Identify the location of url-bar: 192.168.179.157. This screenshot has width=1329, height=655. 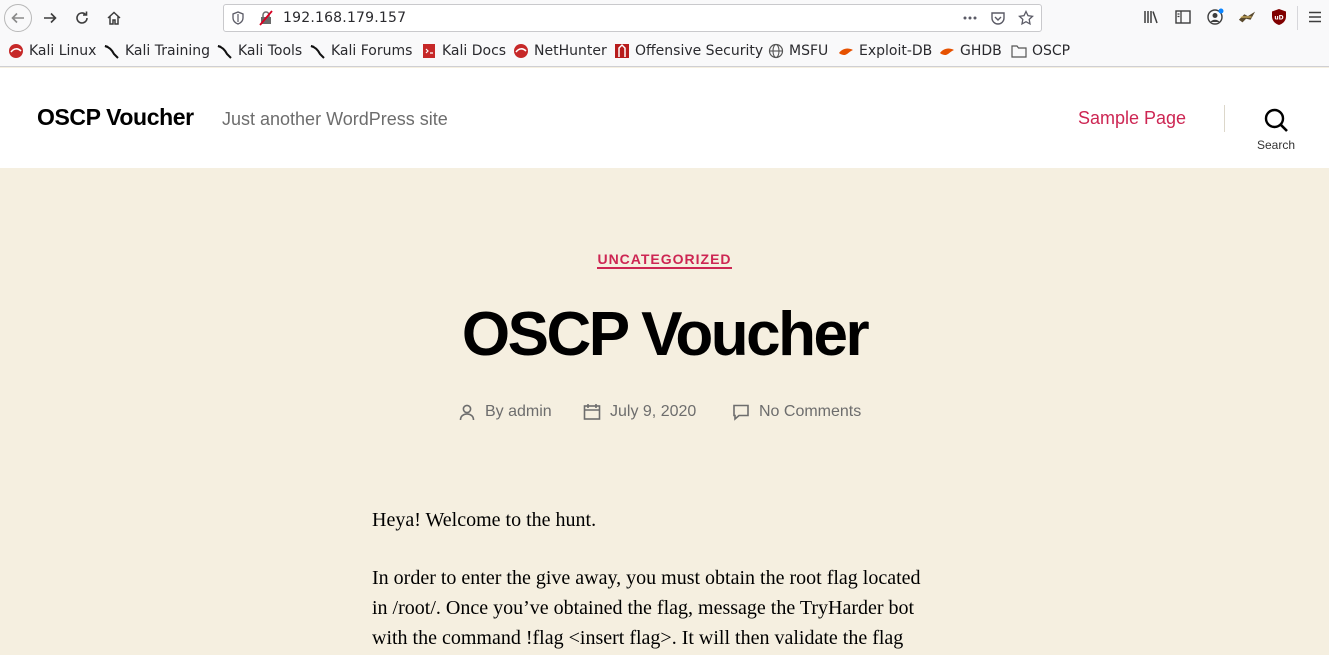
(632, 18).